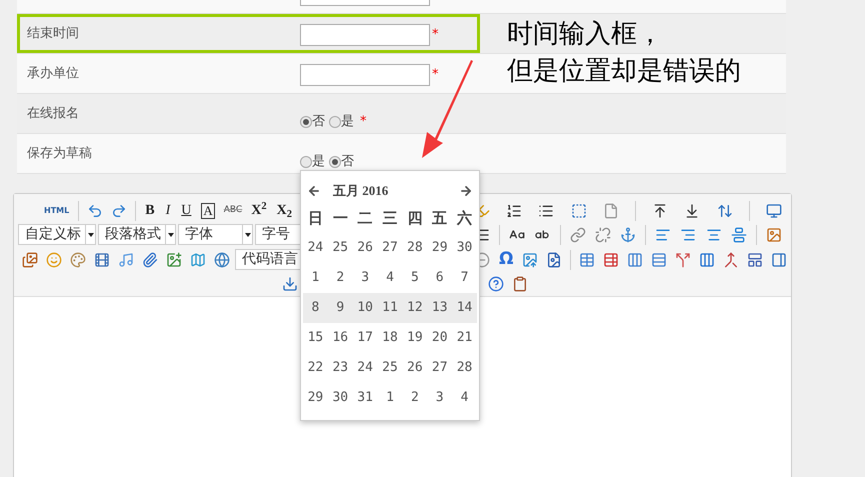 This screenshot has width=865, height=477. What do you see at coordinates (340, 218) in the screenshot?
I see `weekday-label: 一` at bounding box center [340, 218].